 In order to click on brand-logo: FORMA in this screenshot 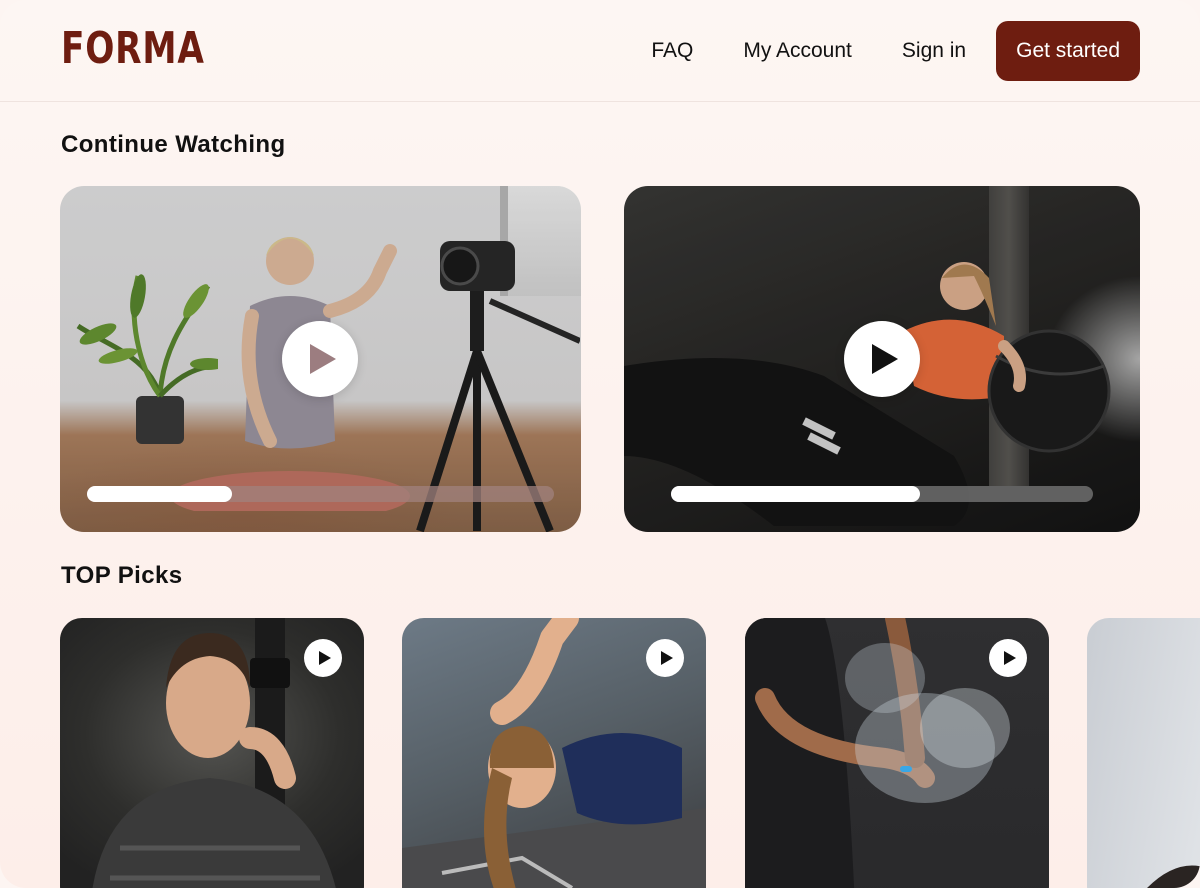, I will do `click(133, 49)`.